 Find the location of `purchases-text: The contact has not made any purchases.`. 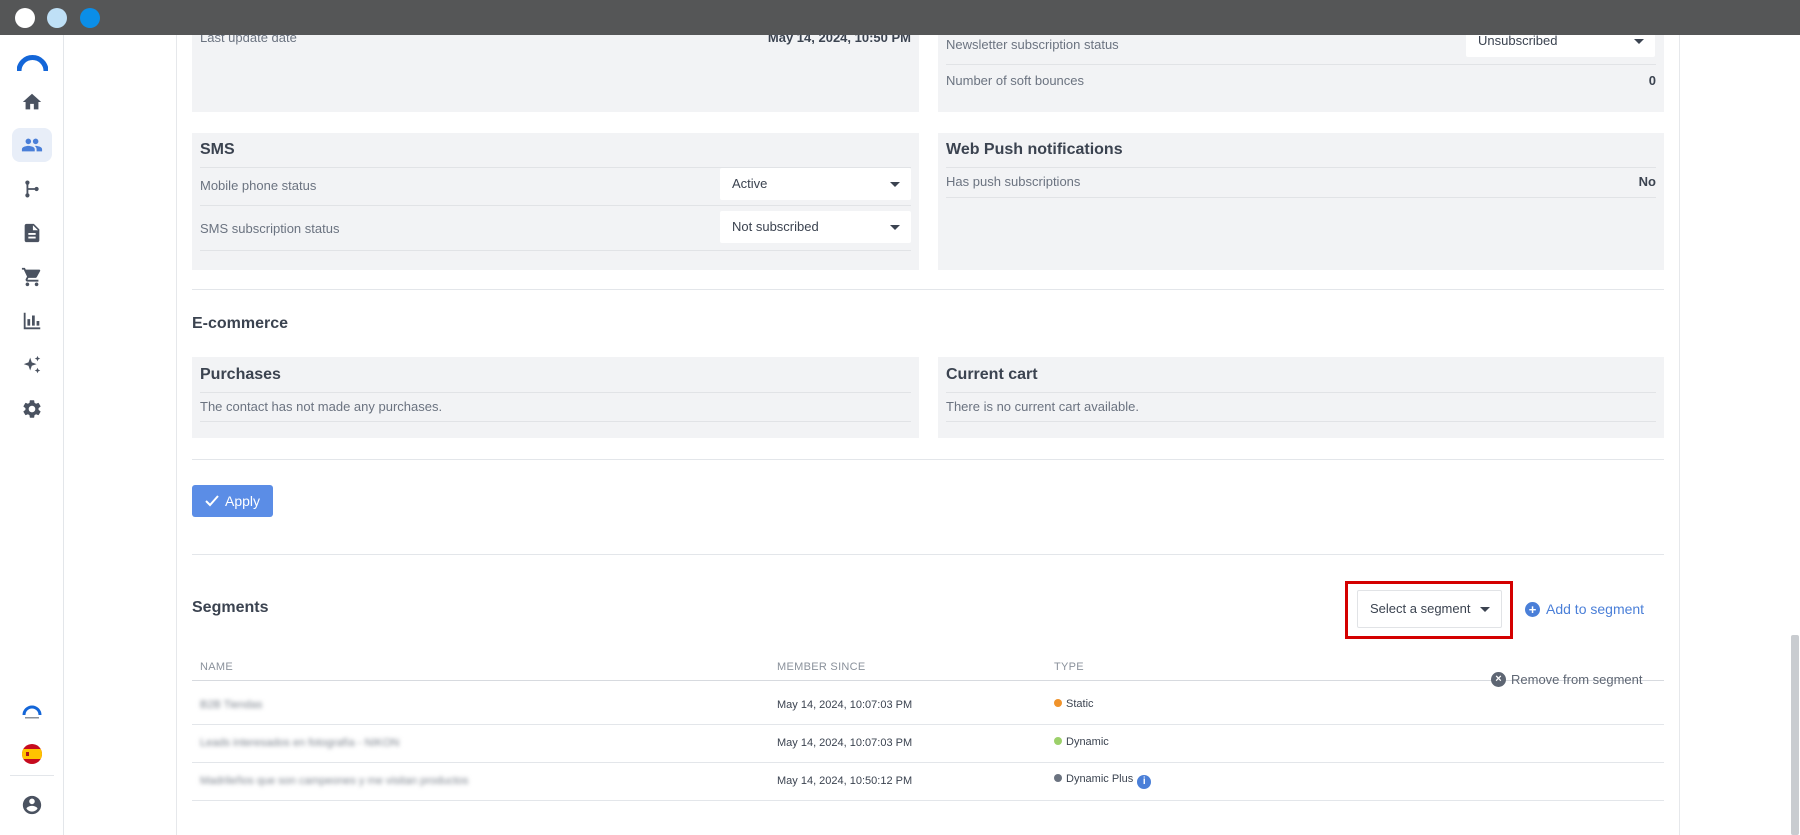

purchases-text: The contact has not made any purchases. is located at coordinates (321, 406).